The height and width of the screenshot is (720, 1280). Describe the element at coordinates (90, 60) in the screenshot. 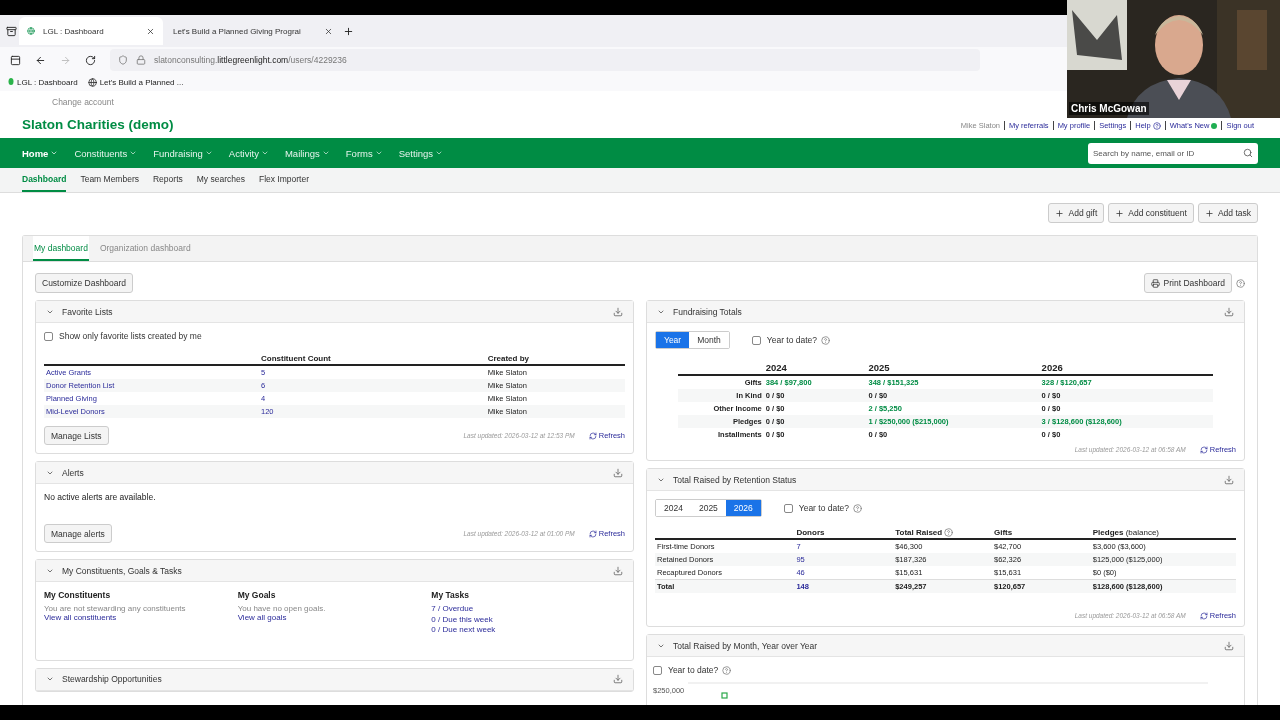

I see `reload-icon` at that location.